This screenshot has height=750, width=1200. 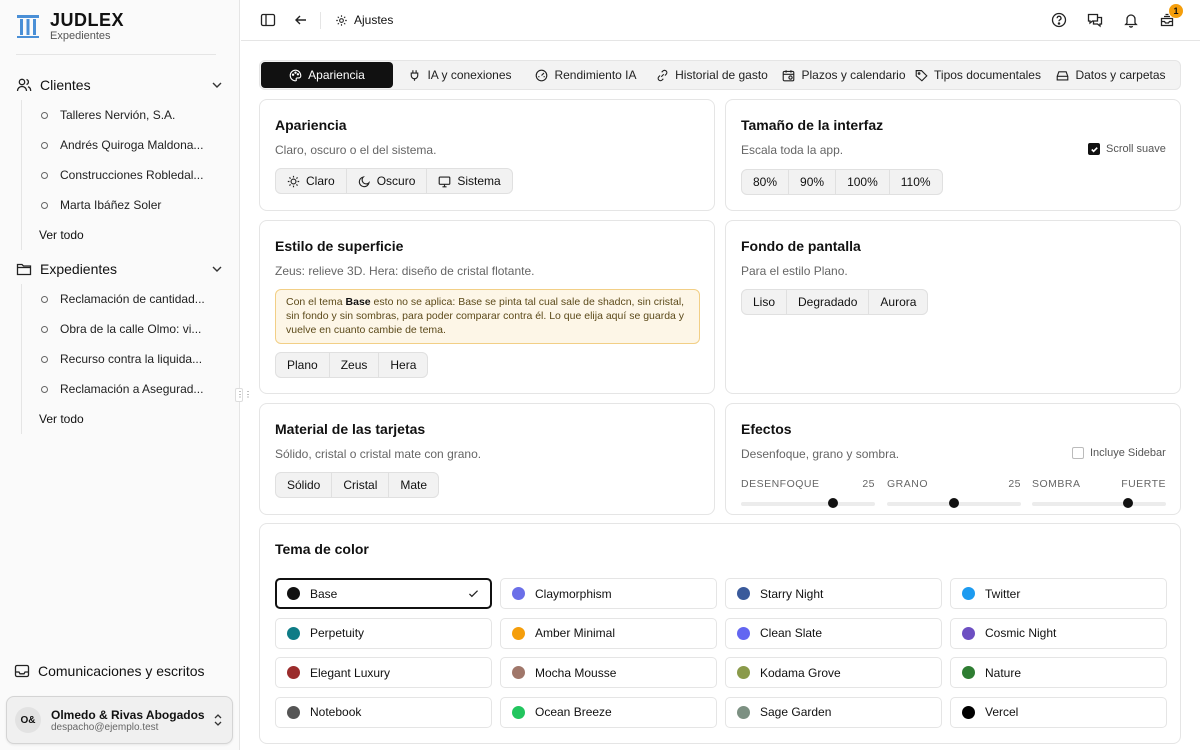 What do you see at coordinates (954, 484) in the screenshot?
I see `slider-label-row: GRANO 25` at bounding box center [954, 484].